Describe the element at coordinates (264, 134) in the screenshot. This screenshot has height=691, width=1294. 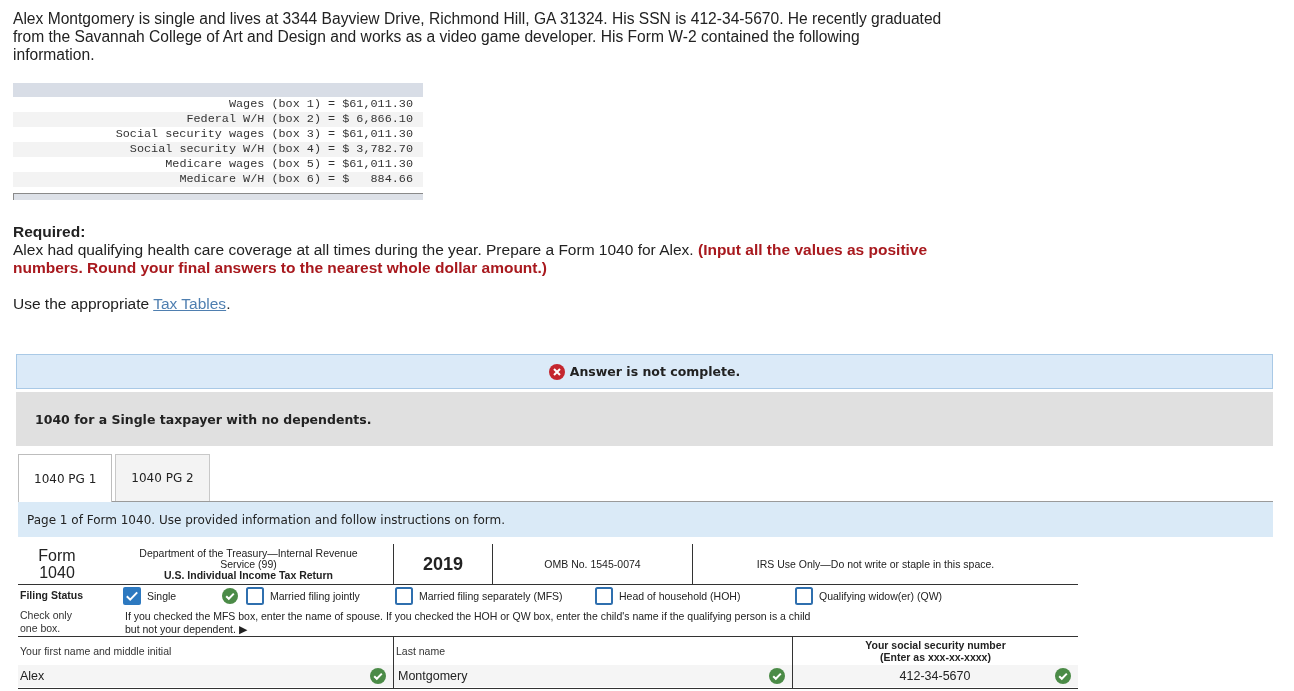
I see `w2-row-text: Social security wages (box 3) = $61,011.30` at that location.